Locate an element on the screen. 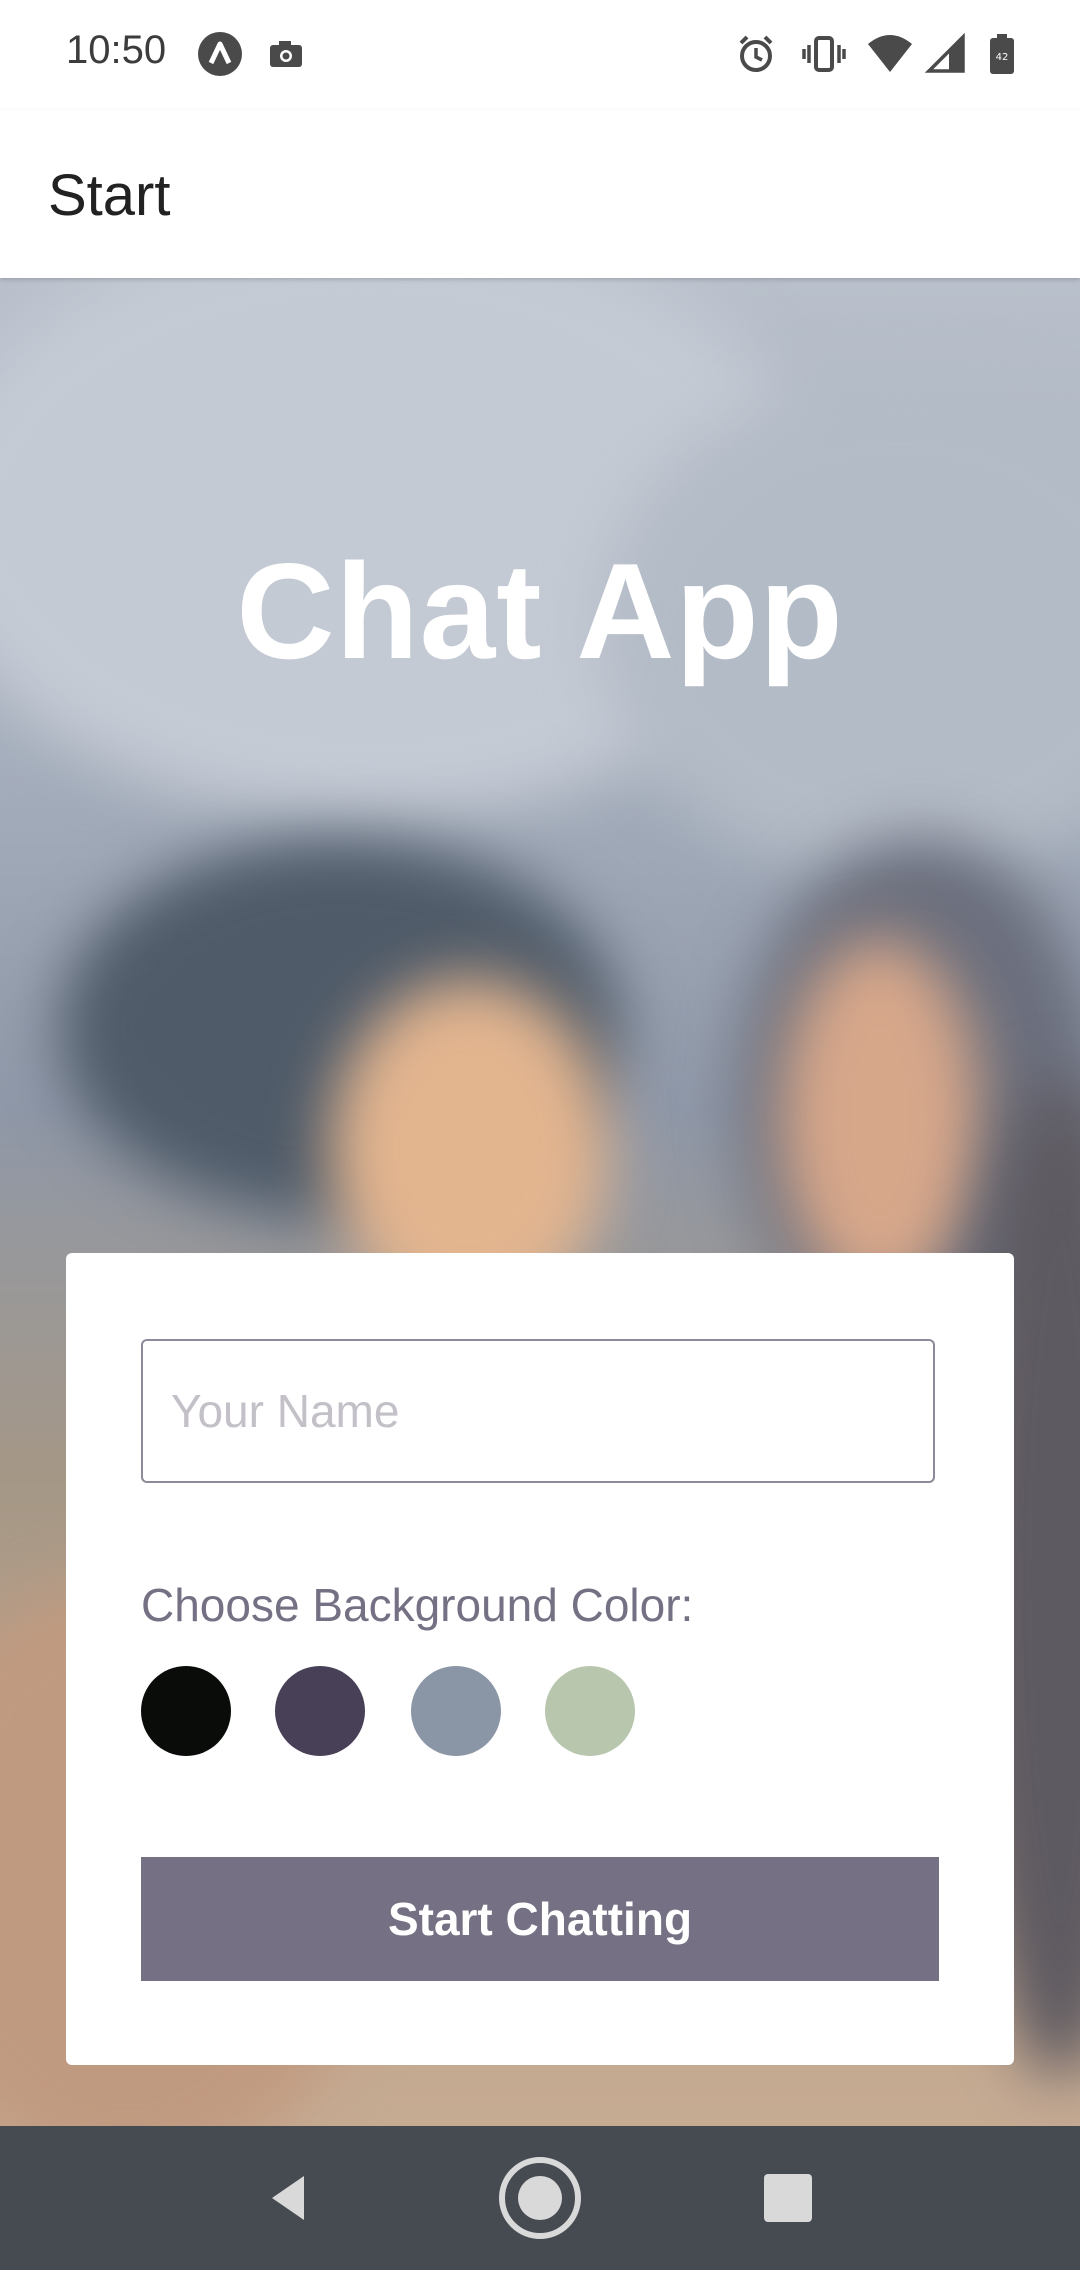  app-title: Chat App is located at coordinates (540, 611).